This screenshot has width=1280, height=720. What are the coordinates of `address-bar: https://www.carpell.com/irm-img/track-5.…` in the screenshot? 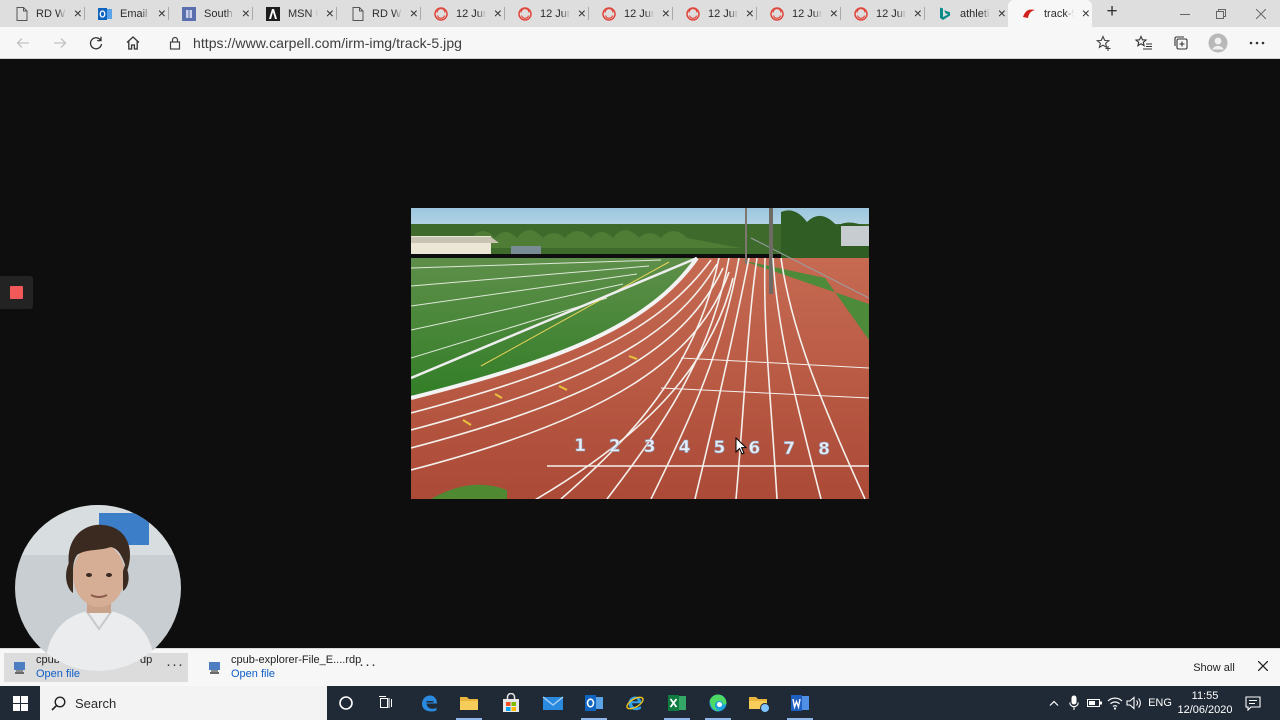 It's located at (642, 43).